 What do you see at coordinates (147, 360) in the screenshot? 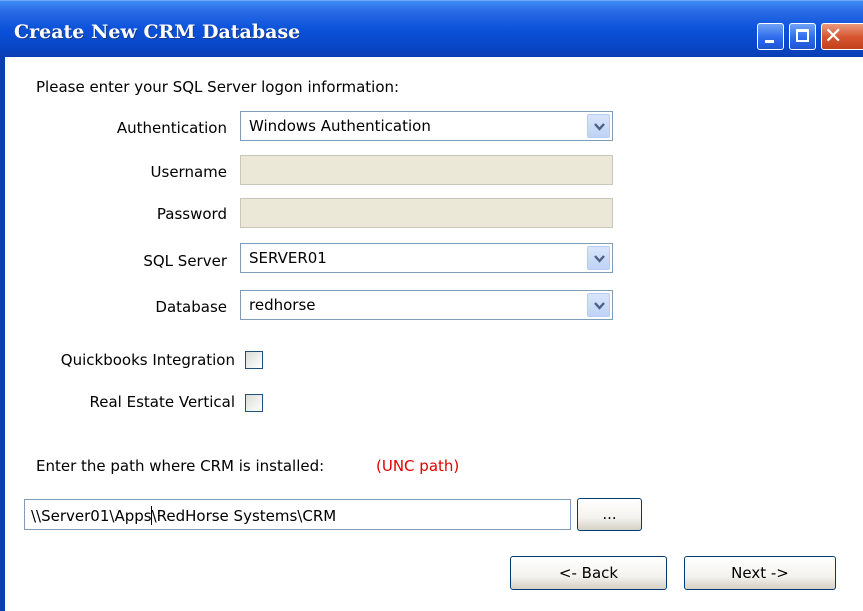
I see `quickbooks-label: Quickbooks Integration` at bounding box center [147, 360].